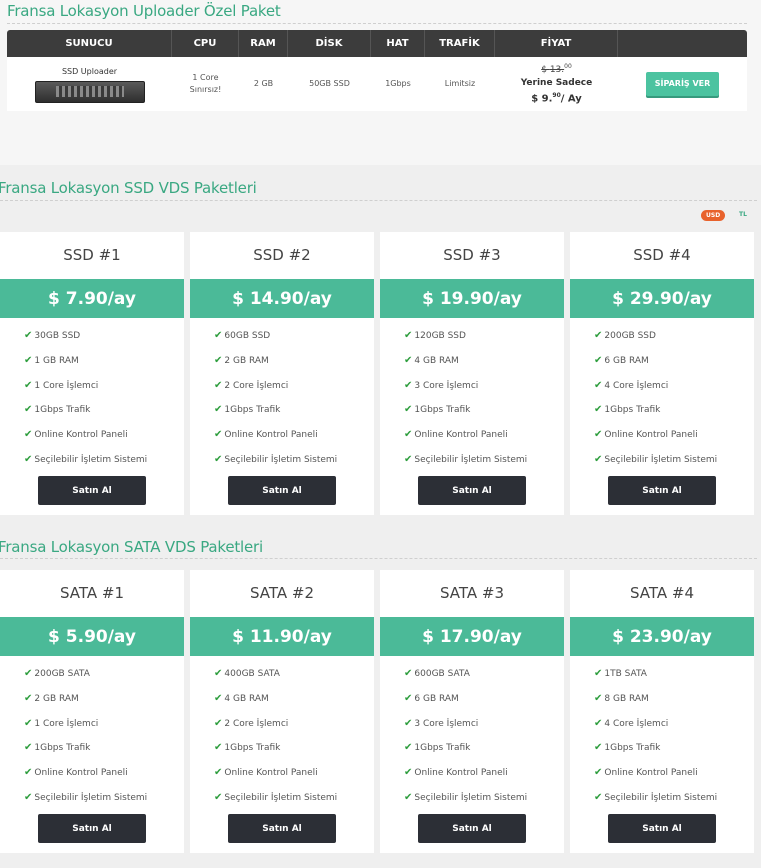 Image resolution: width=761 pixels, height=868 pixels. What do you see at coordinates (743, 214) in the screenshot?
I see `currency-tl-toggle: TL` at bounding box center [743, 214].